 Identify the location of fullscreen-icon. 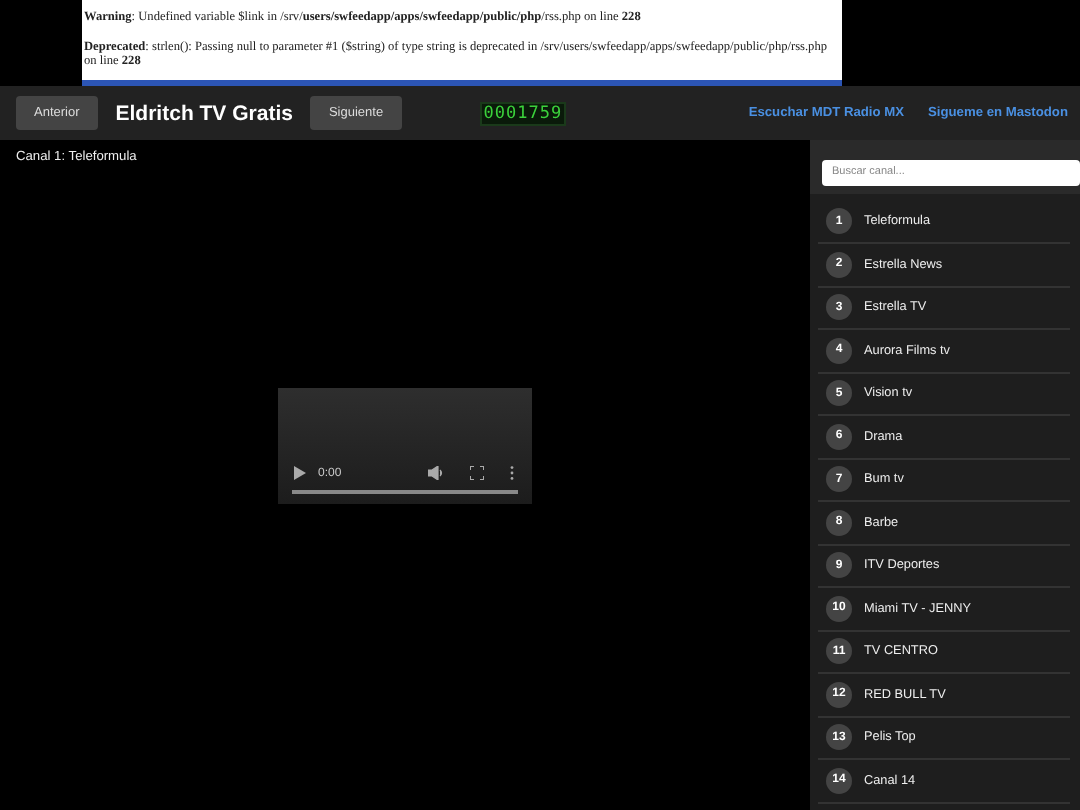
(477, 473).